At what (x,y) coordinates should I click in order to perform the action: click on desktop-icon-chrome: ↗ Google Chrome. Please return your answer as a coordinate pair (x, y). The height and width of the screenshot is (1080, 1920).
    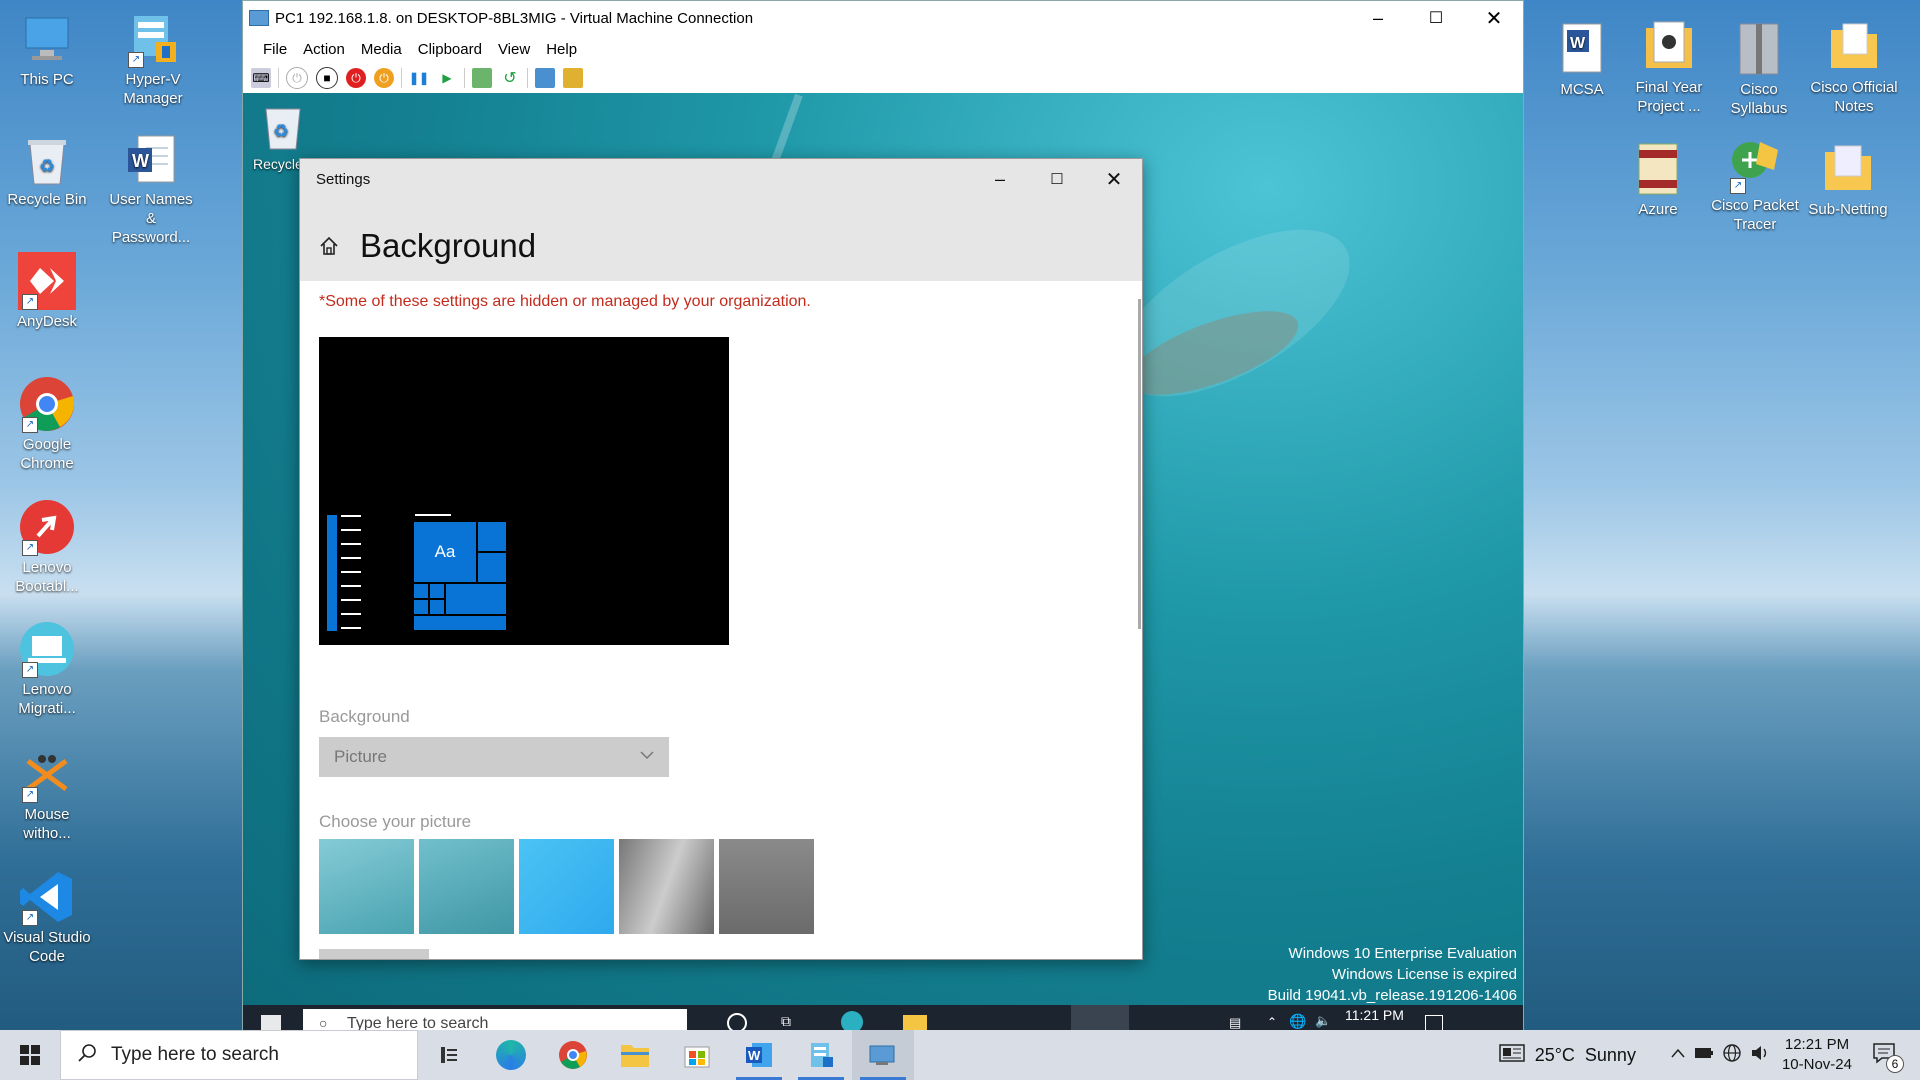
    Looking at the image, I should click on (47, 424).